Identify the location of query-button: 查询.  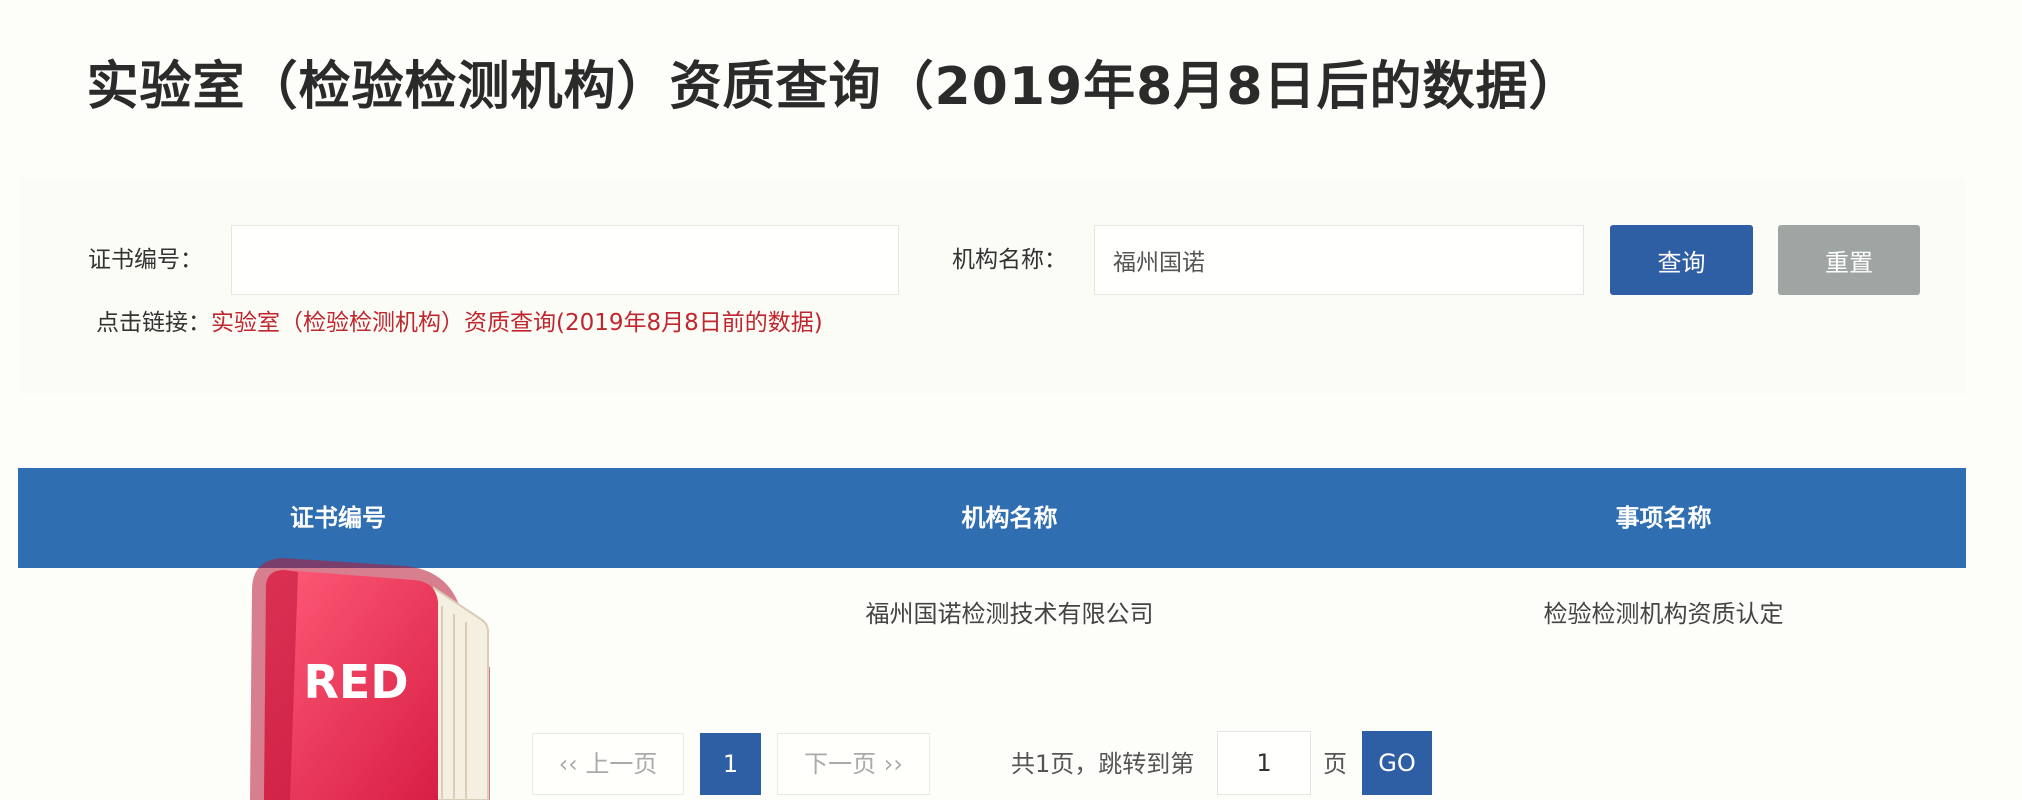
(1681, 260).